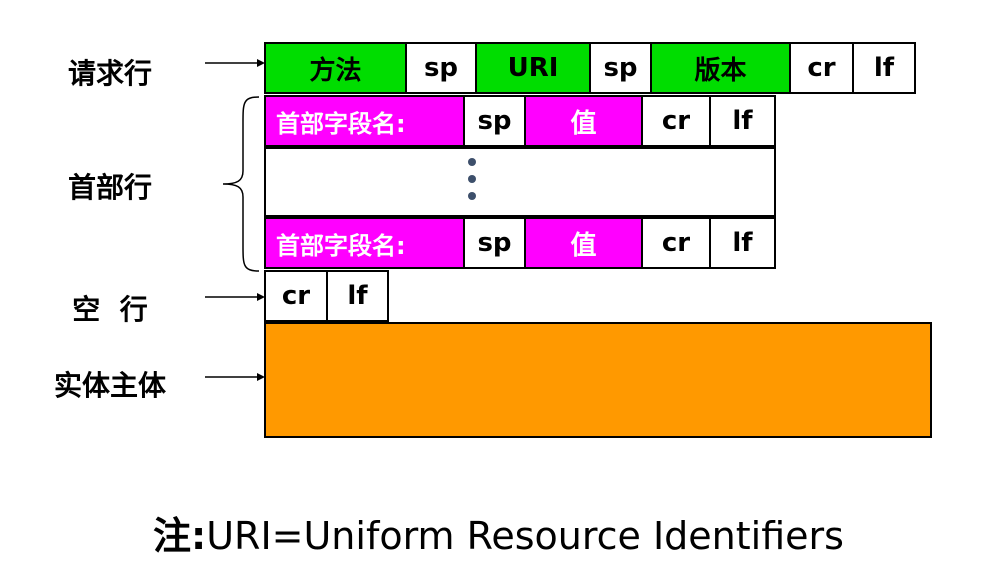  What do you see at coordinates (180, 536) in the screenshot?
I see `note-prefix: 注:` at bounding box center [180, 536].